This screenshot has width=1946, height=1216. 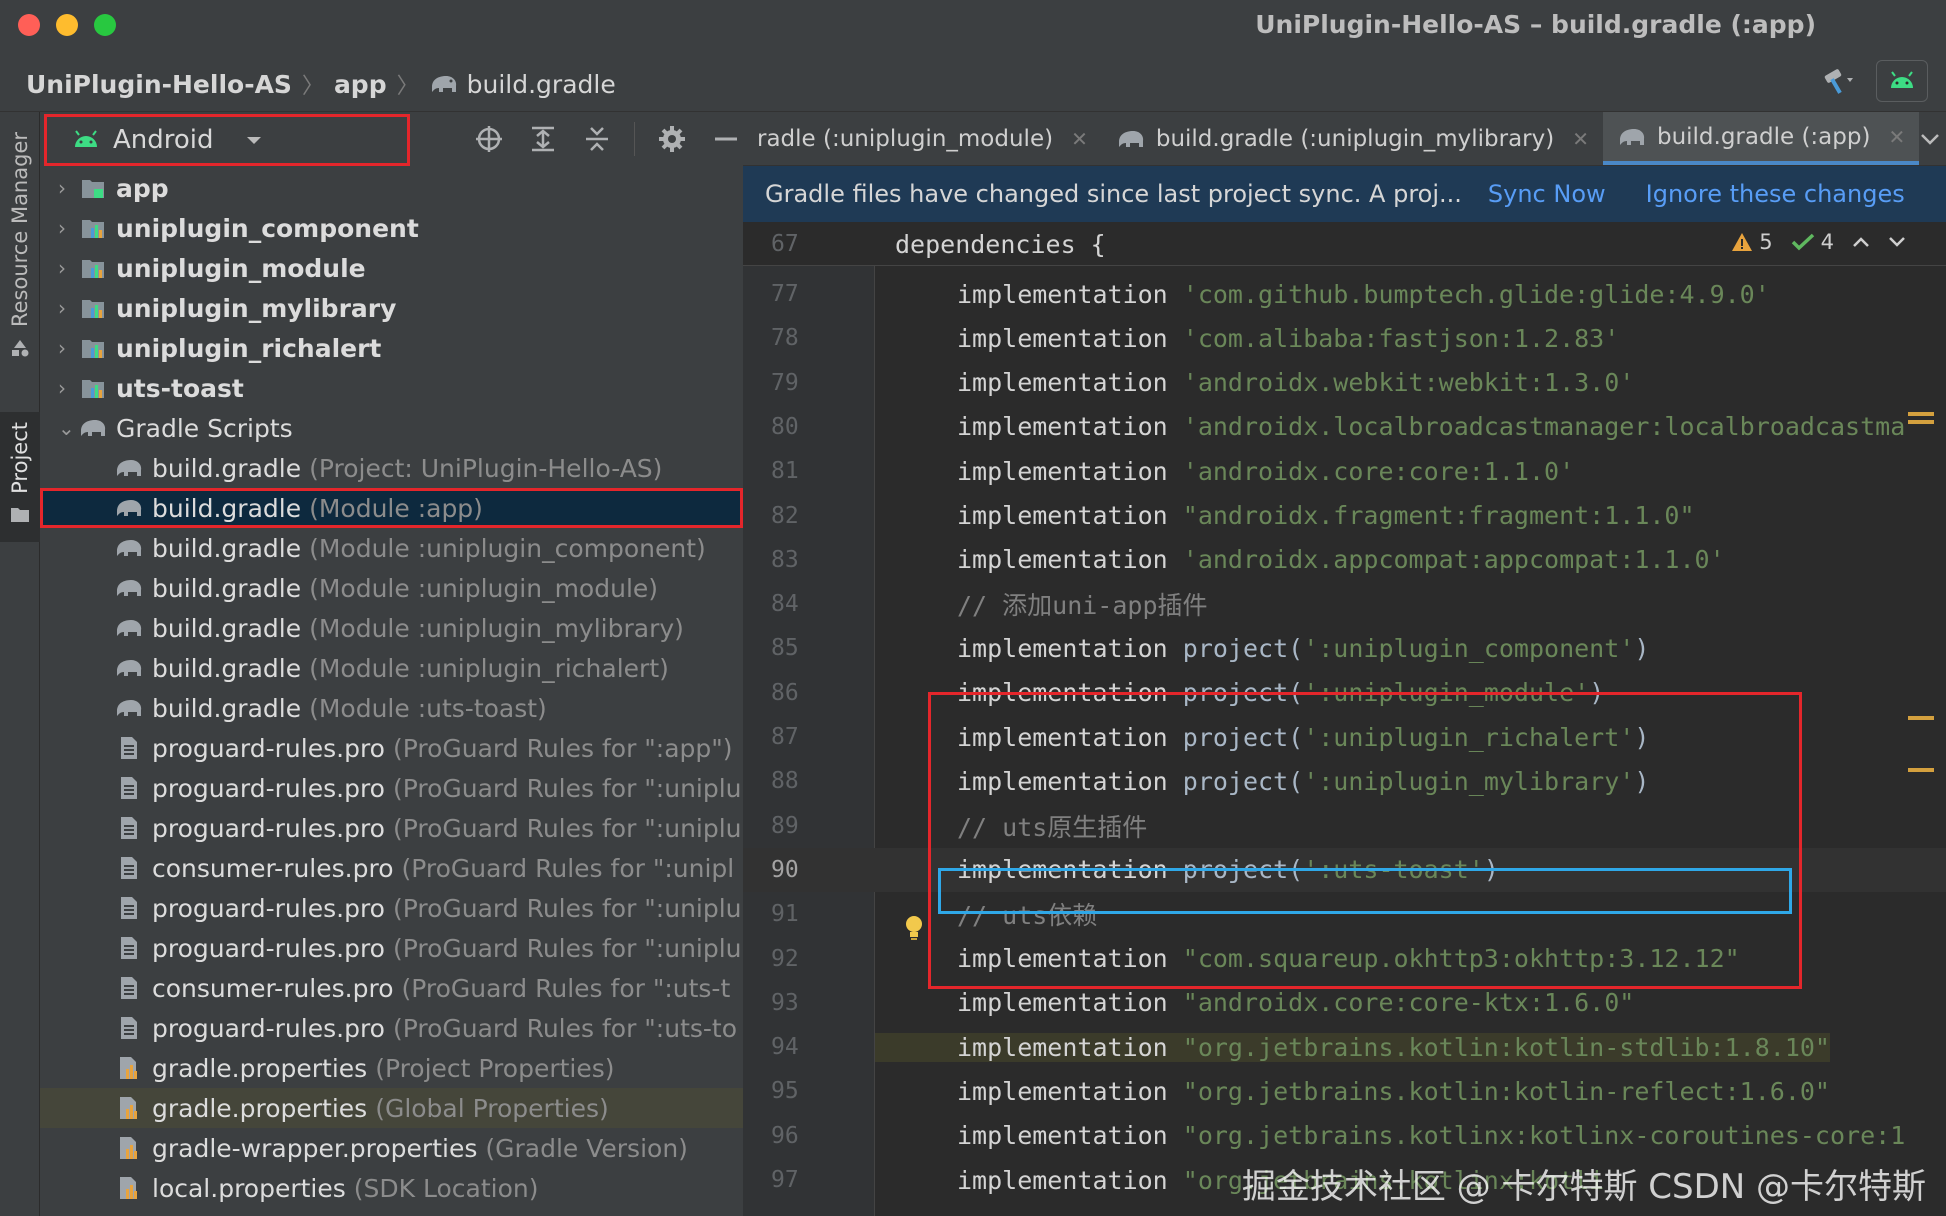 I want to click on tree-item: › uts-toast, so click(x=391, y=388).